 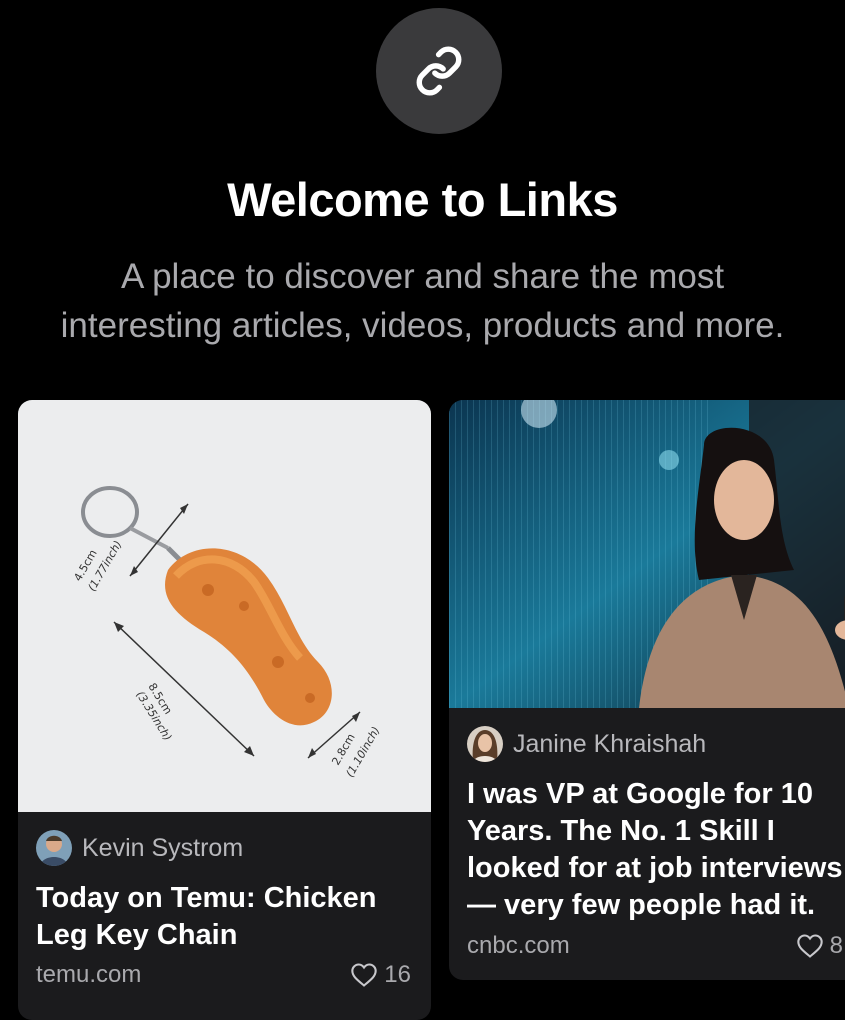 What do you see at coordinates (137, 935) in the screenshot?
I see `headline-line-2: Leg Key Chain` at bounding box center [137, 935].